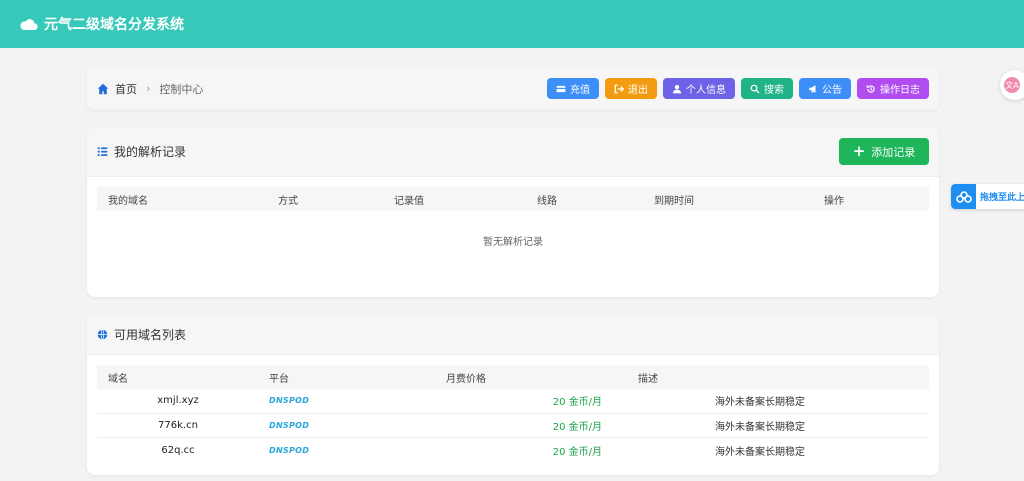 The image size is (1024, 481). I want to click on search-button: 搜索, so click(767, 88).